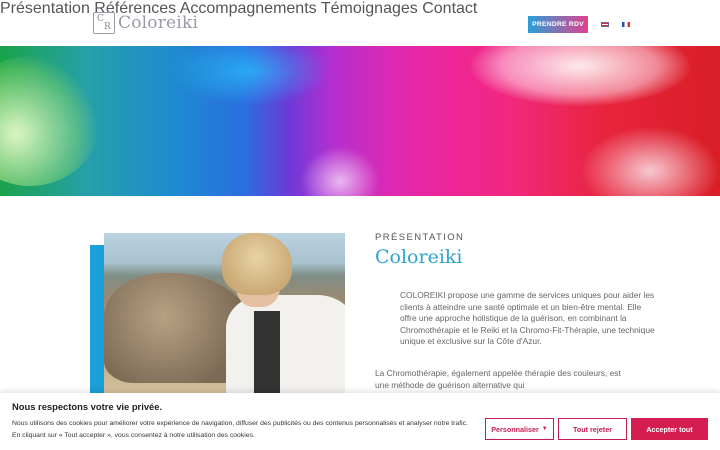 The image size is (720, 450). I want to click on presentation-photo, so click(224, 315).